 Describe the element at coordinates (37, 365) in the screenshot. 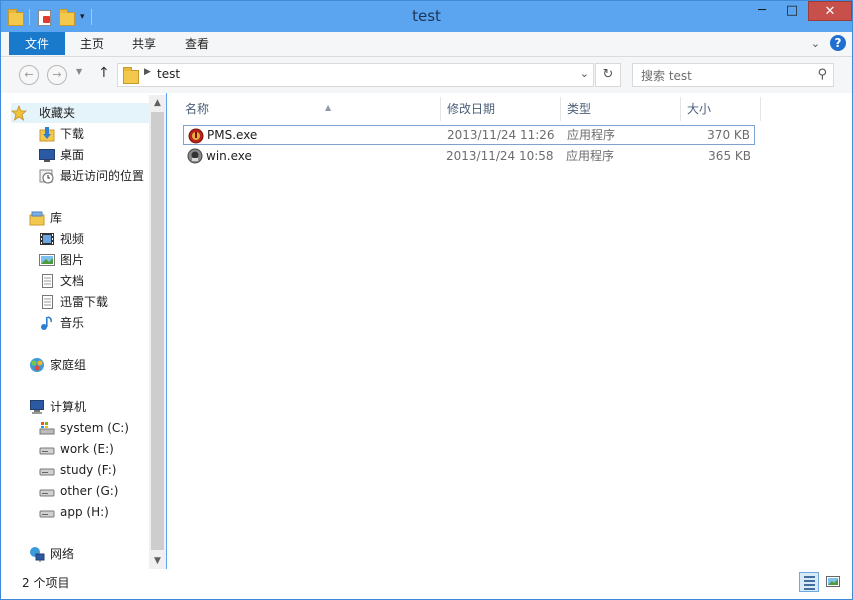

I see `homegroup-icon` at that location.